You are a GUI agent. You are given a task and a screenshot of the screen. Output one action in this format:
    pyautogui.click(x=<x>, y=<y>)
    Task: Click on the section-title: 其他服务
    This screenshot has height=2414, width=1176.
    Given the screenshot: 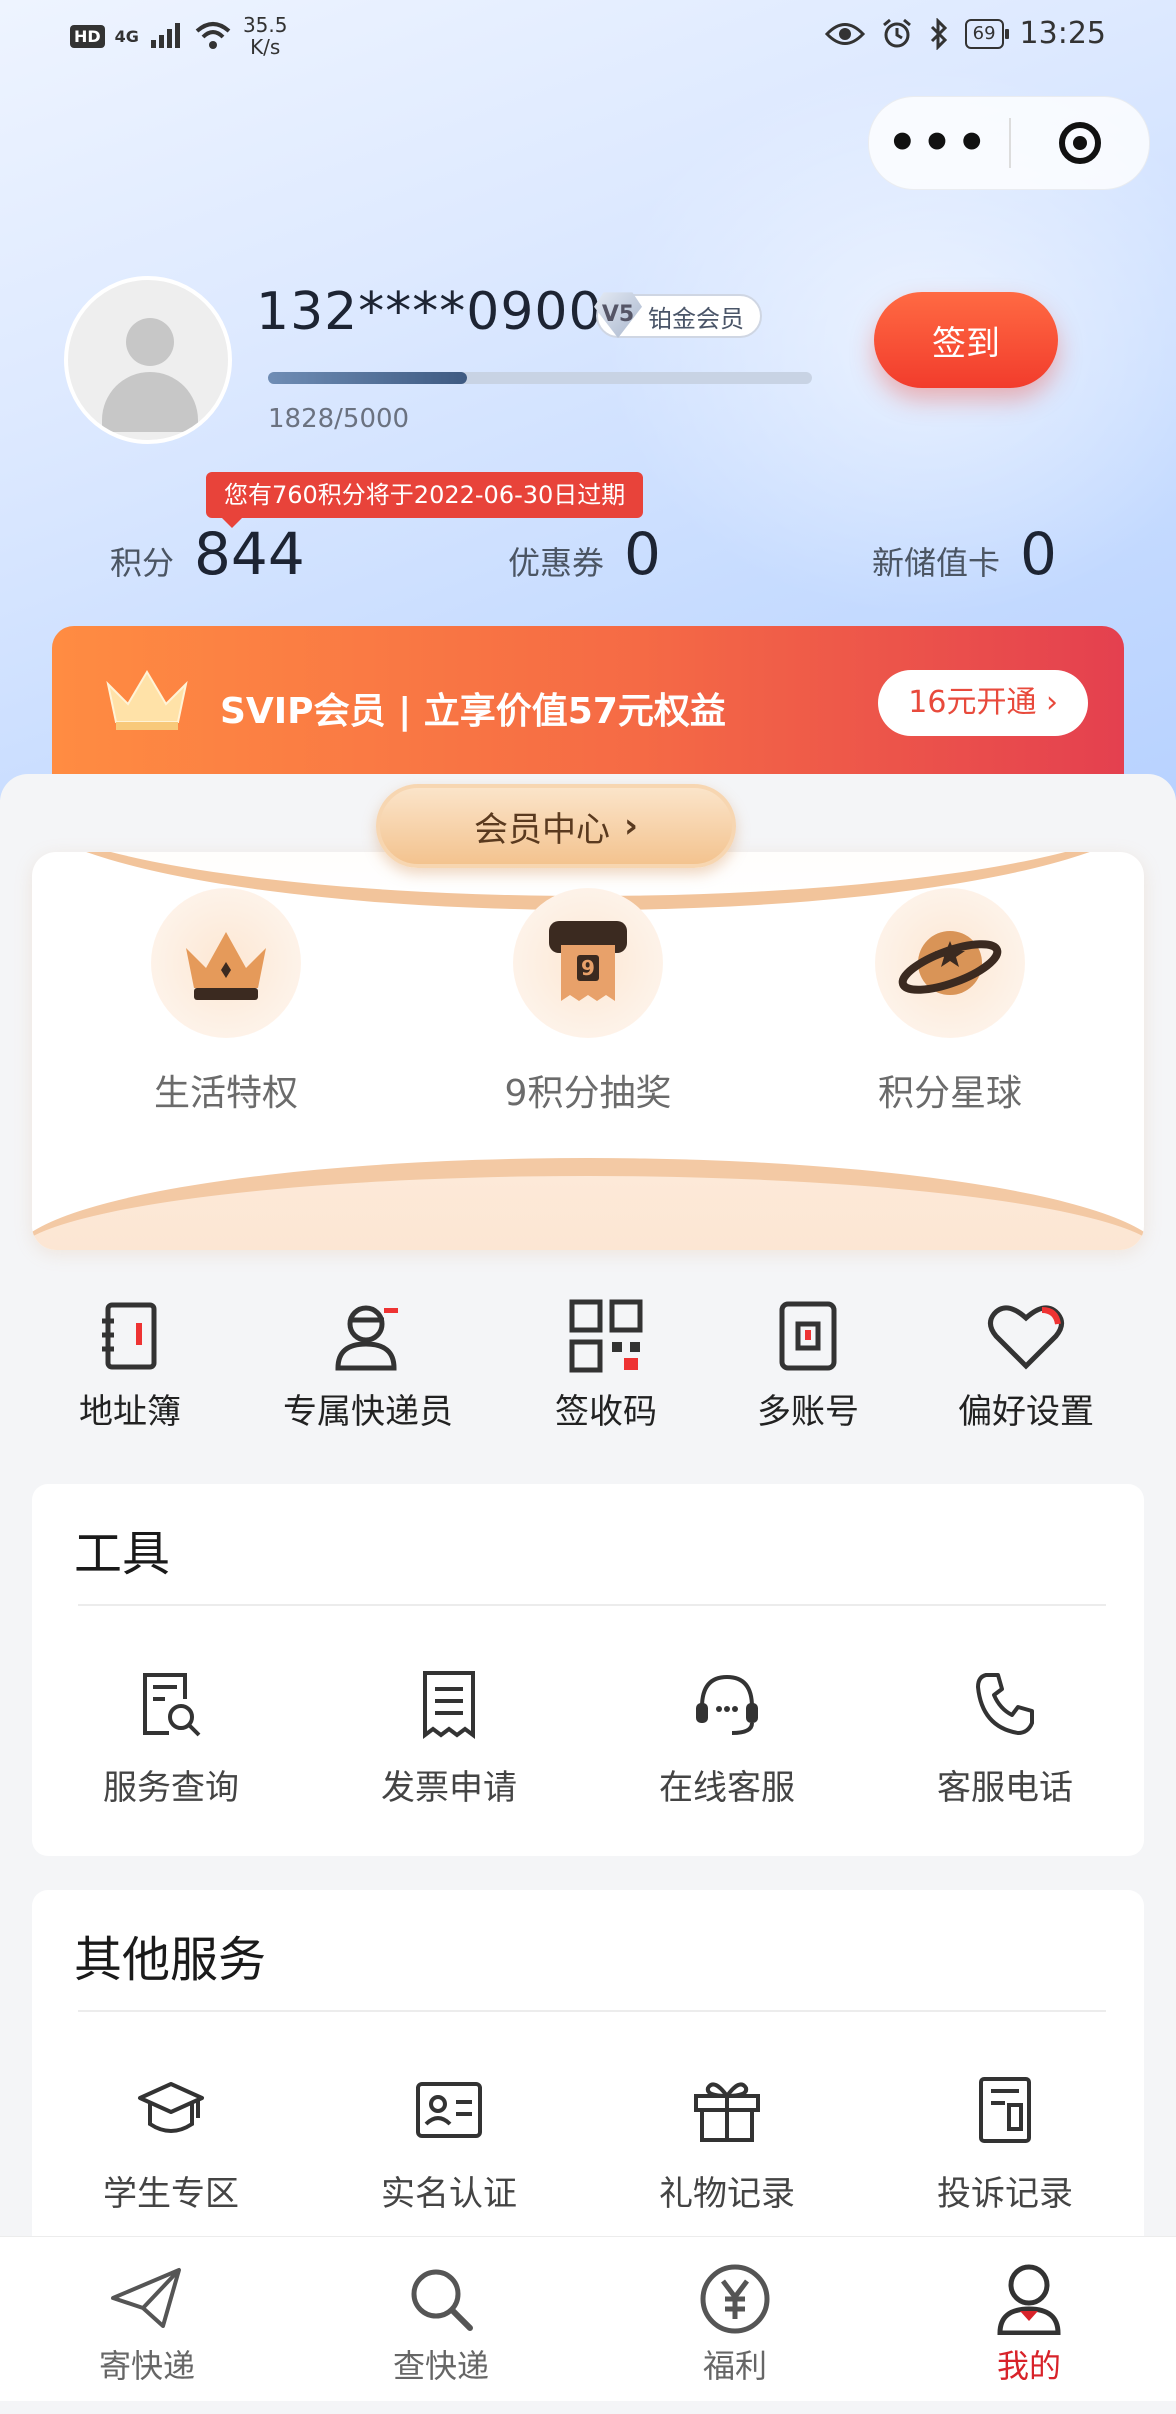 What is the action you would take?
    pyautogui.click(x=170, y=1960)
    